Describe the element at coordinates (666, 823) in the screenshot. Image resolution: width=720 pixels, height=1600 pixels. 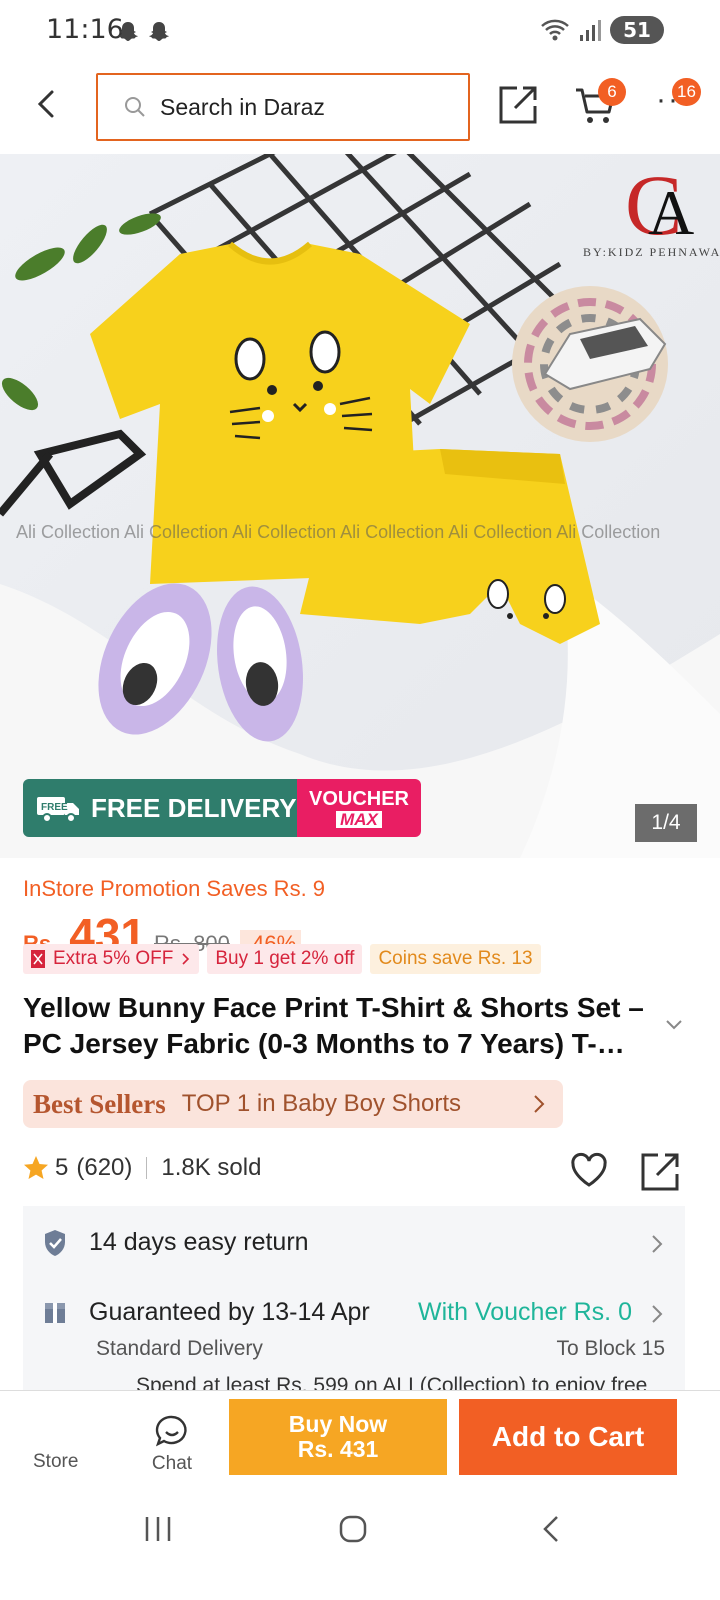
I see `image-counter: 1/4` at that location.